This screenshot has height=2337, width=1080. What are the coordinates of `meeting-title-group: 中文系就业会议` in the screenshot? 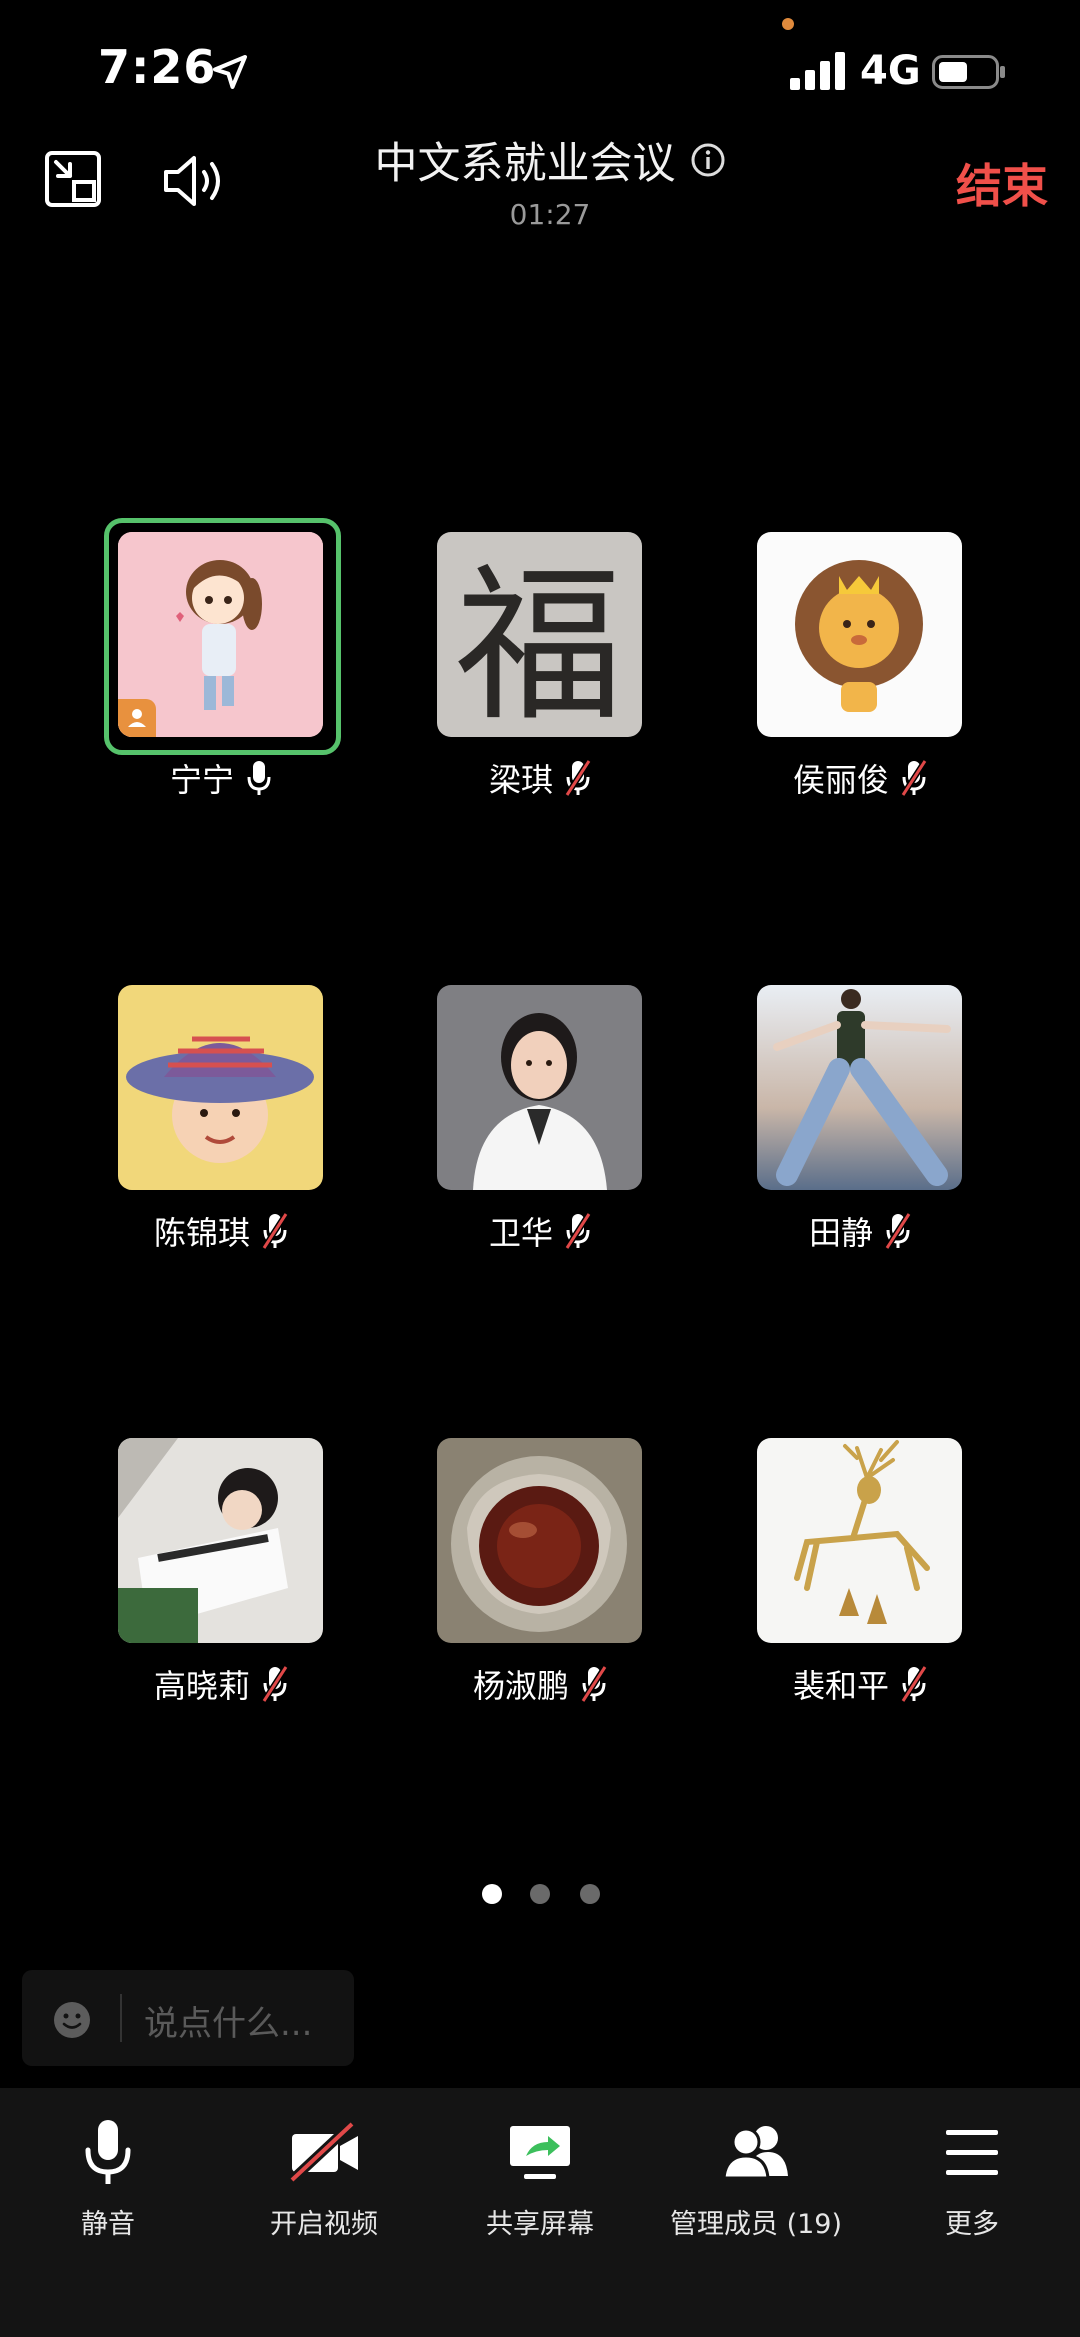 It's located at (550, 160).